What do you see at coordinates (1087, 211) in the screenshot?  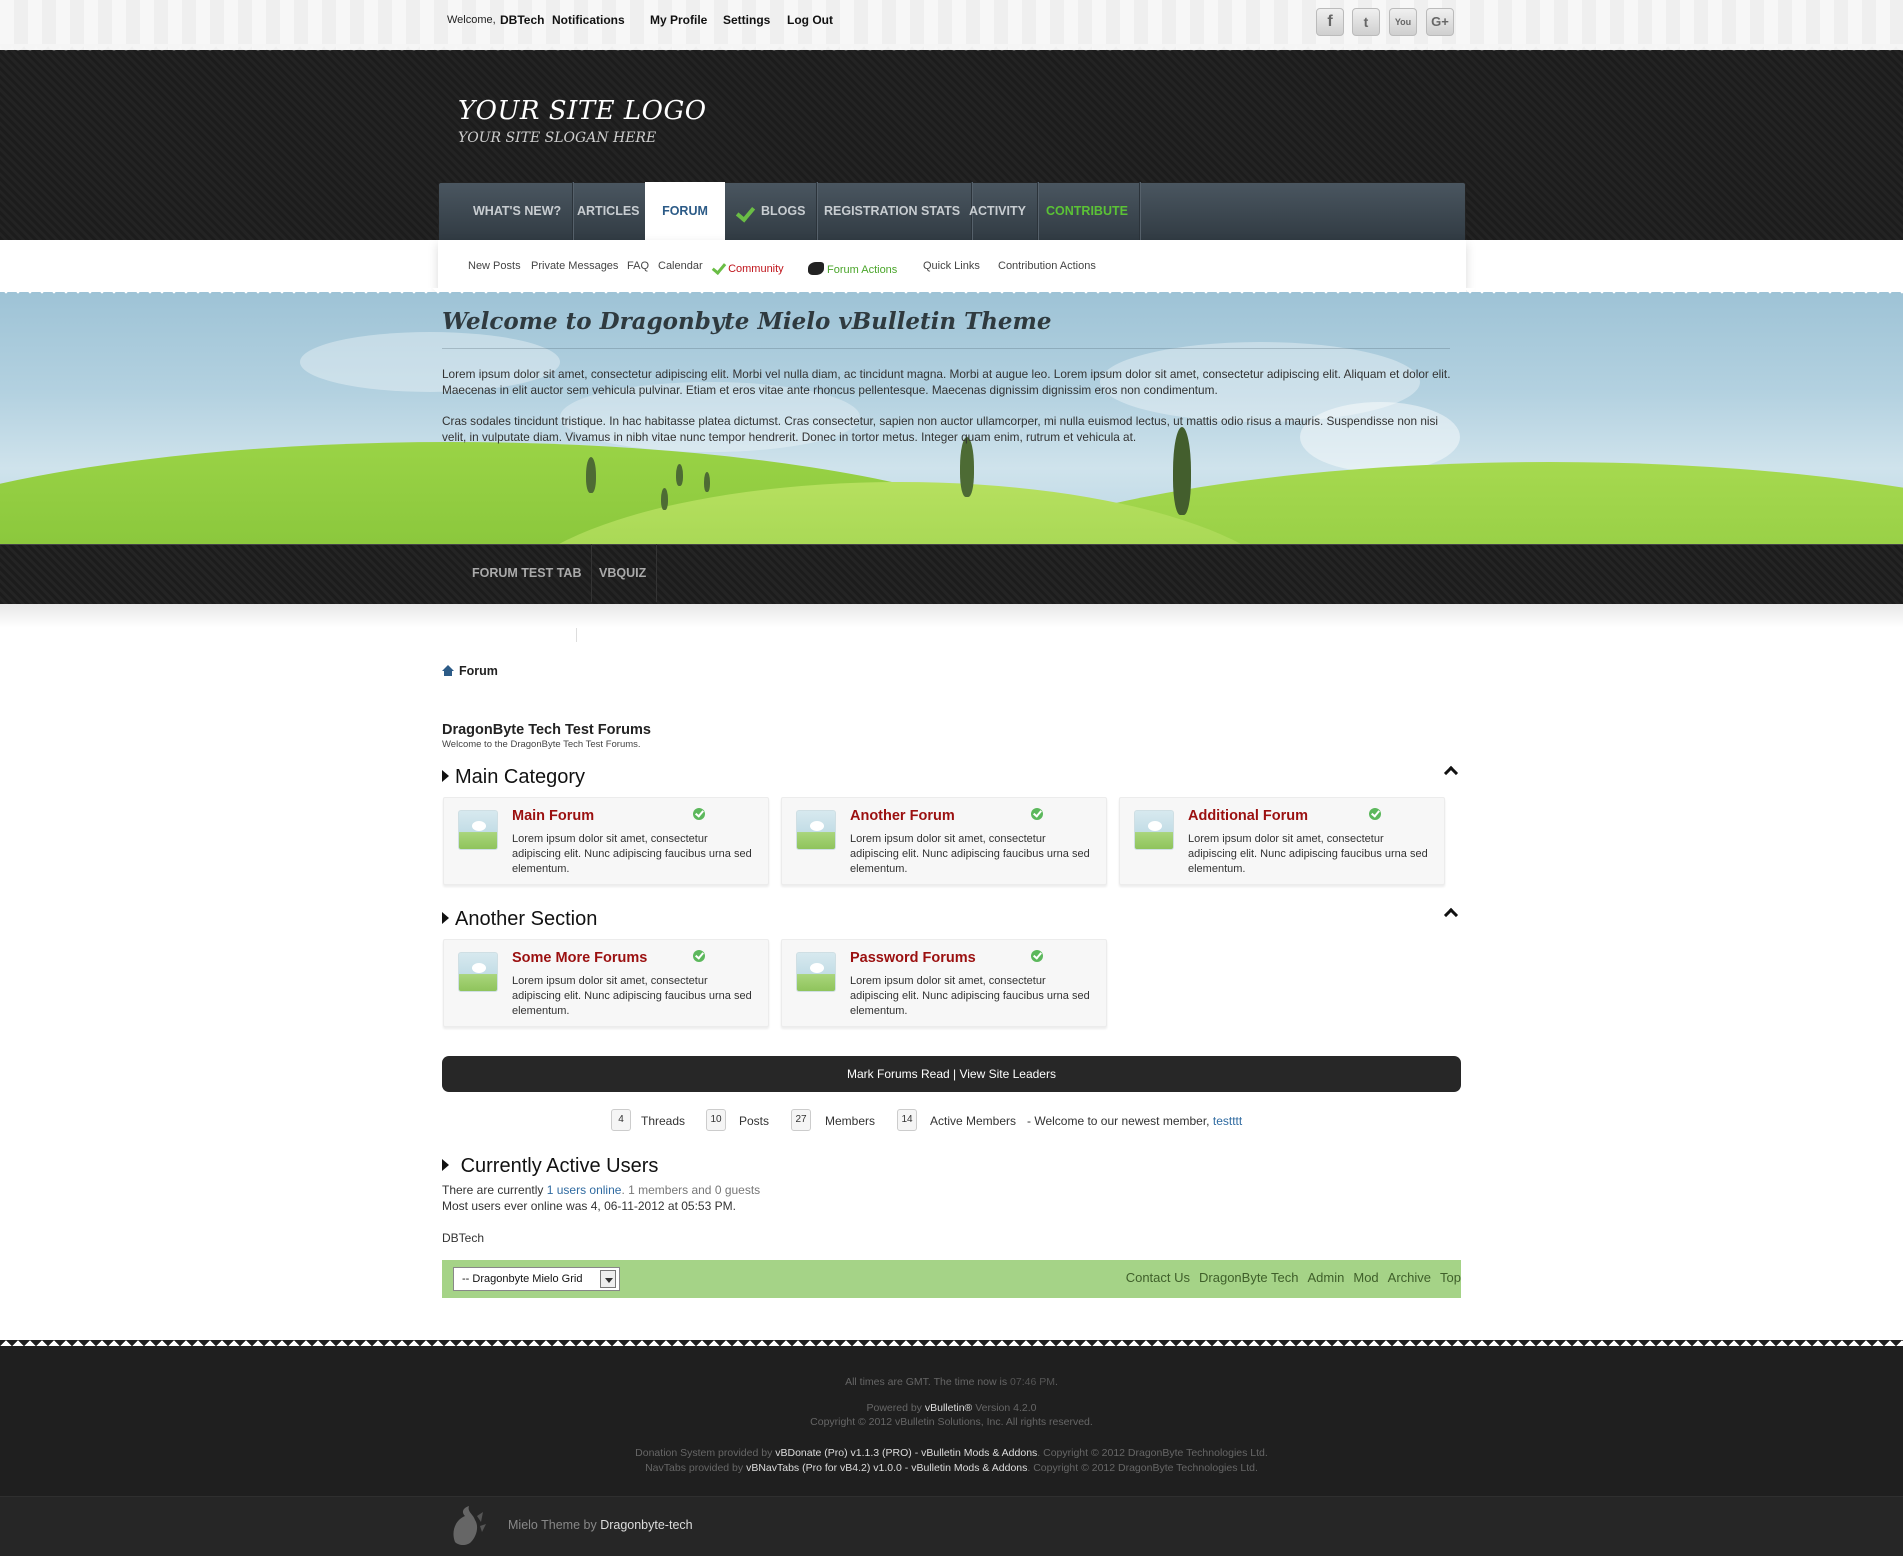 I see `tab-contribute: CONTRIBUTE` at bounding box center [1087, 211].